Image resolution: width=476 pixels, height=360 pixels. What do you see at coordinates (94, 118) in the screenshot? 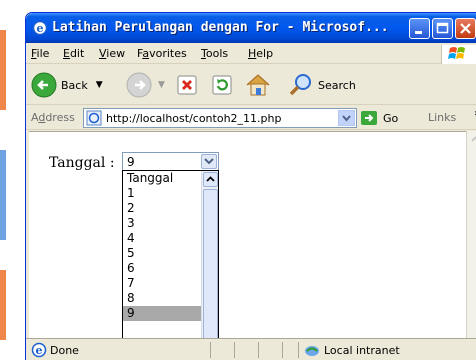
I see `page-icon` at bounding box center [94, 118].